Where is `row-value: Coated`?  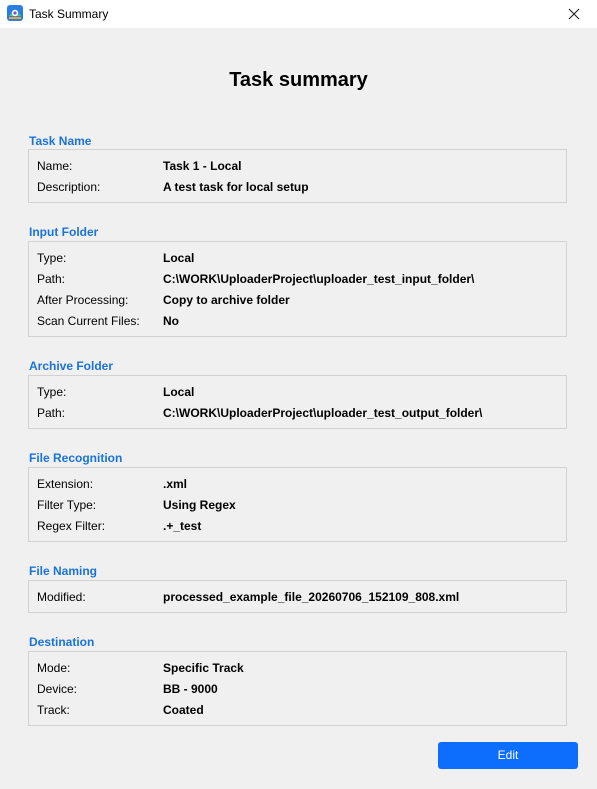
row-value: Coated is located at coordinates (183, 710).